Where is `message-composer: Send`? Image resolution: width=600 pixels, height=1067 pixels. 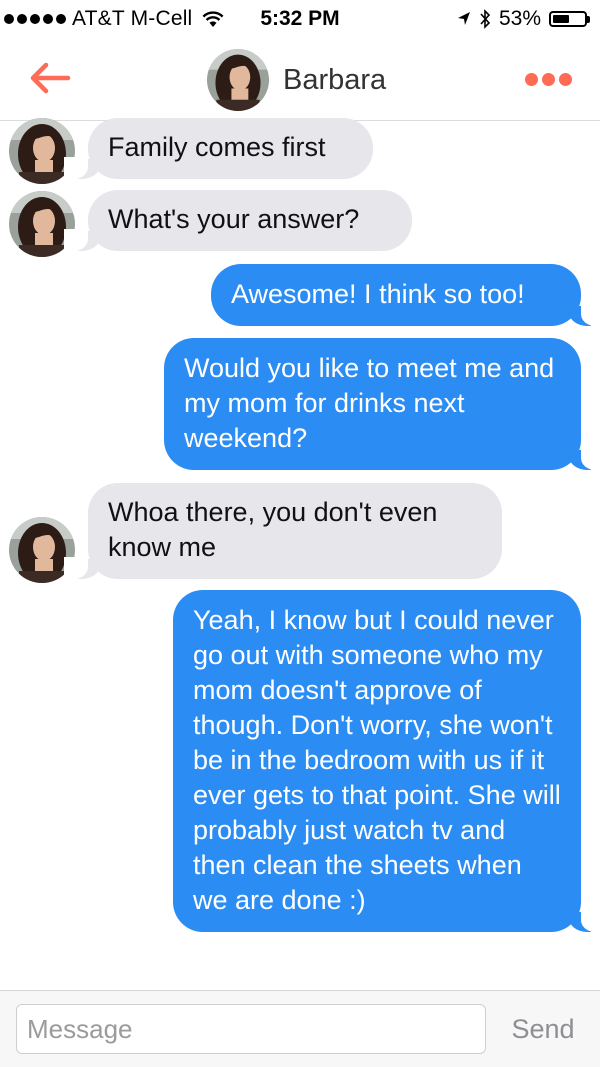
message-composer: Send is located at coordinates (300, 1028).